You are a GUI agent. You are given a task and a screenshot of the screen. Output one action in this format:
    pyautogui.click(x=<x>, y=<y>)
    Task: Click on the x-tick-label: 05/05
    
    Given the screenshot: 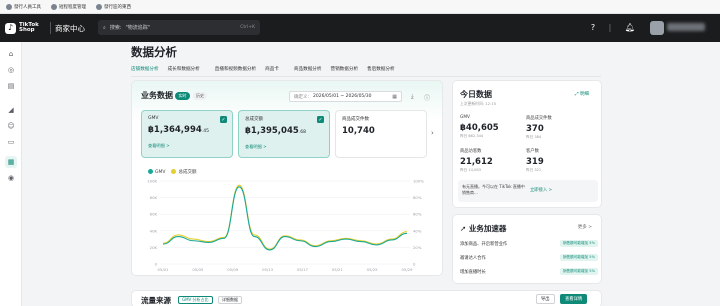 What is the action you would take?
    pyautogui.click(x=198, y=269)
    